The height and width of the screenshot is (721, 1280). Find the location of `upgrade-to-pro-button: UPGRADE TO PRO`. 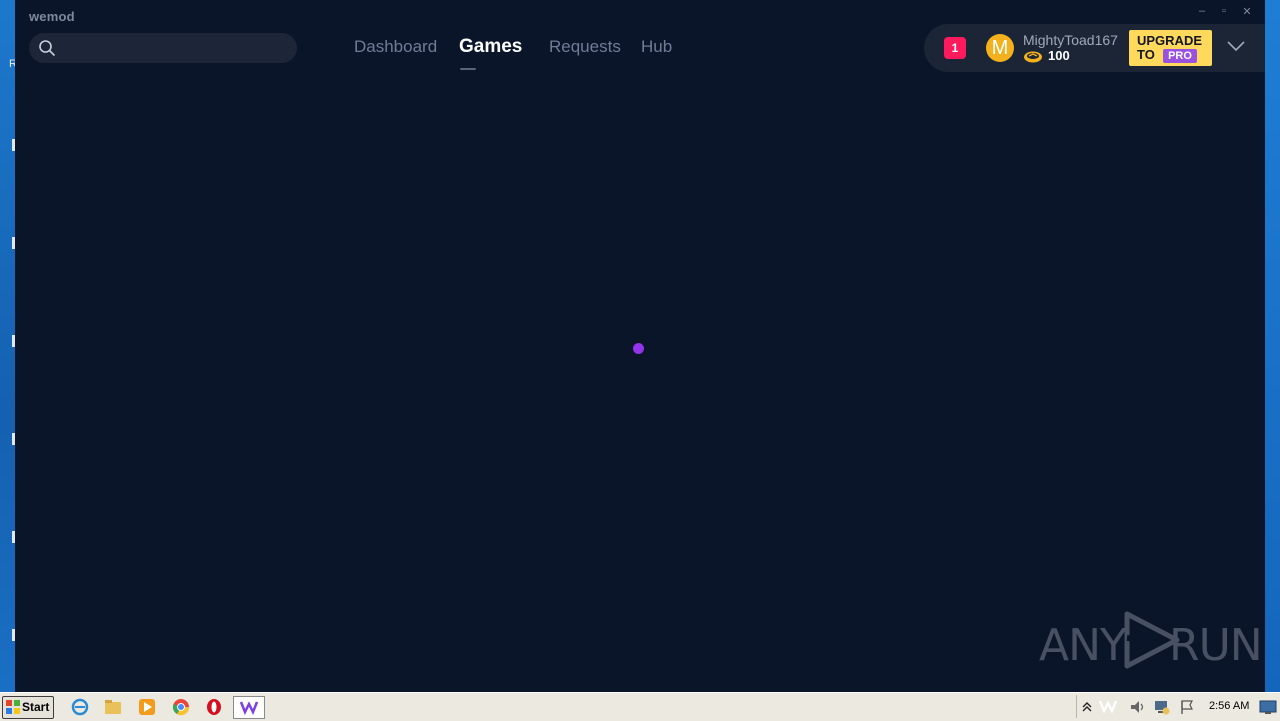

upgrade-to-pro-button: UPGRADE TO PRO is located at coordinates (1170, 48).